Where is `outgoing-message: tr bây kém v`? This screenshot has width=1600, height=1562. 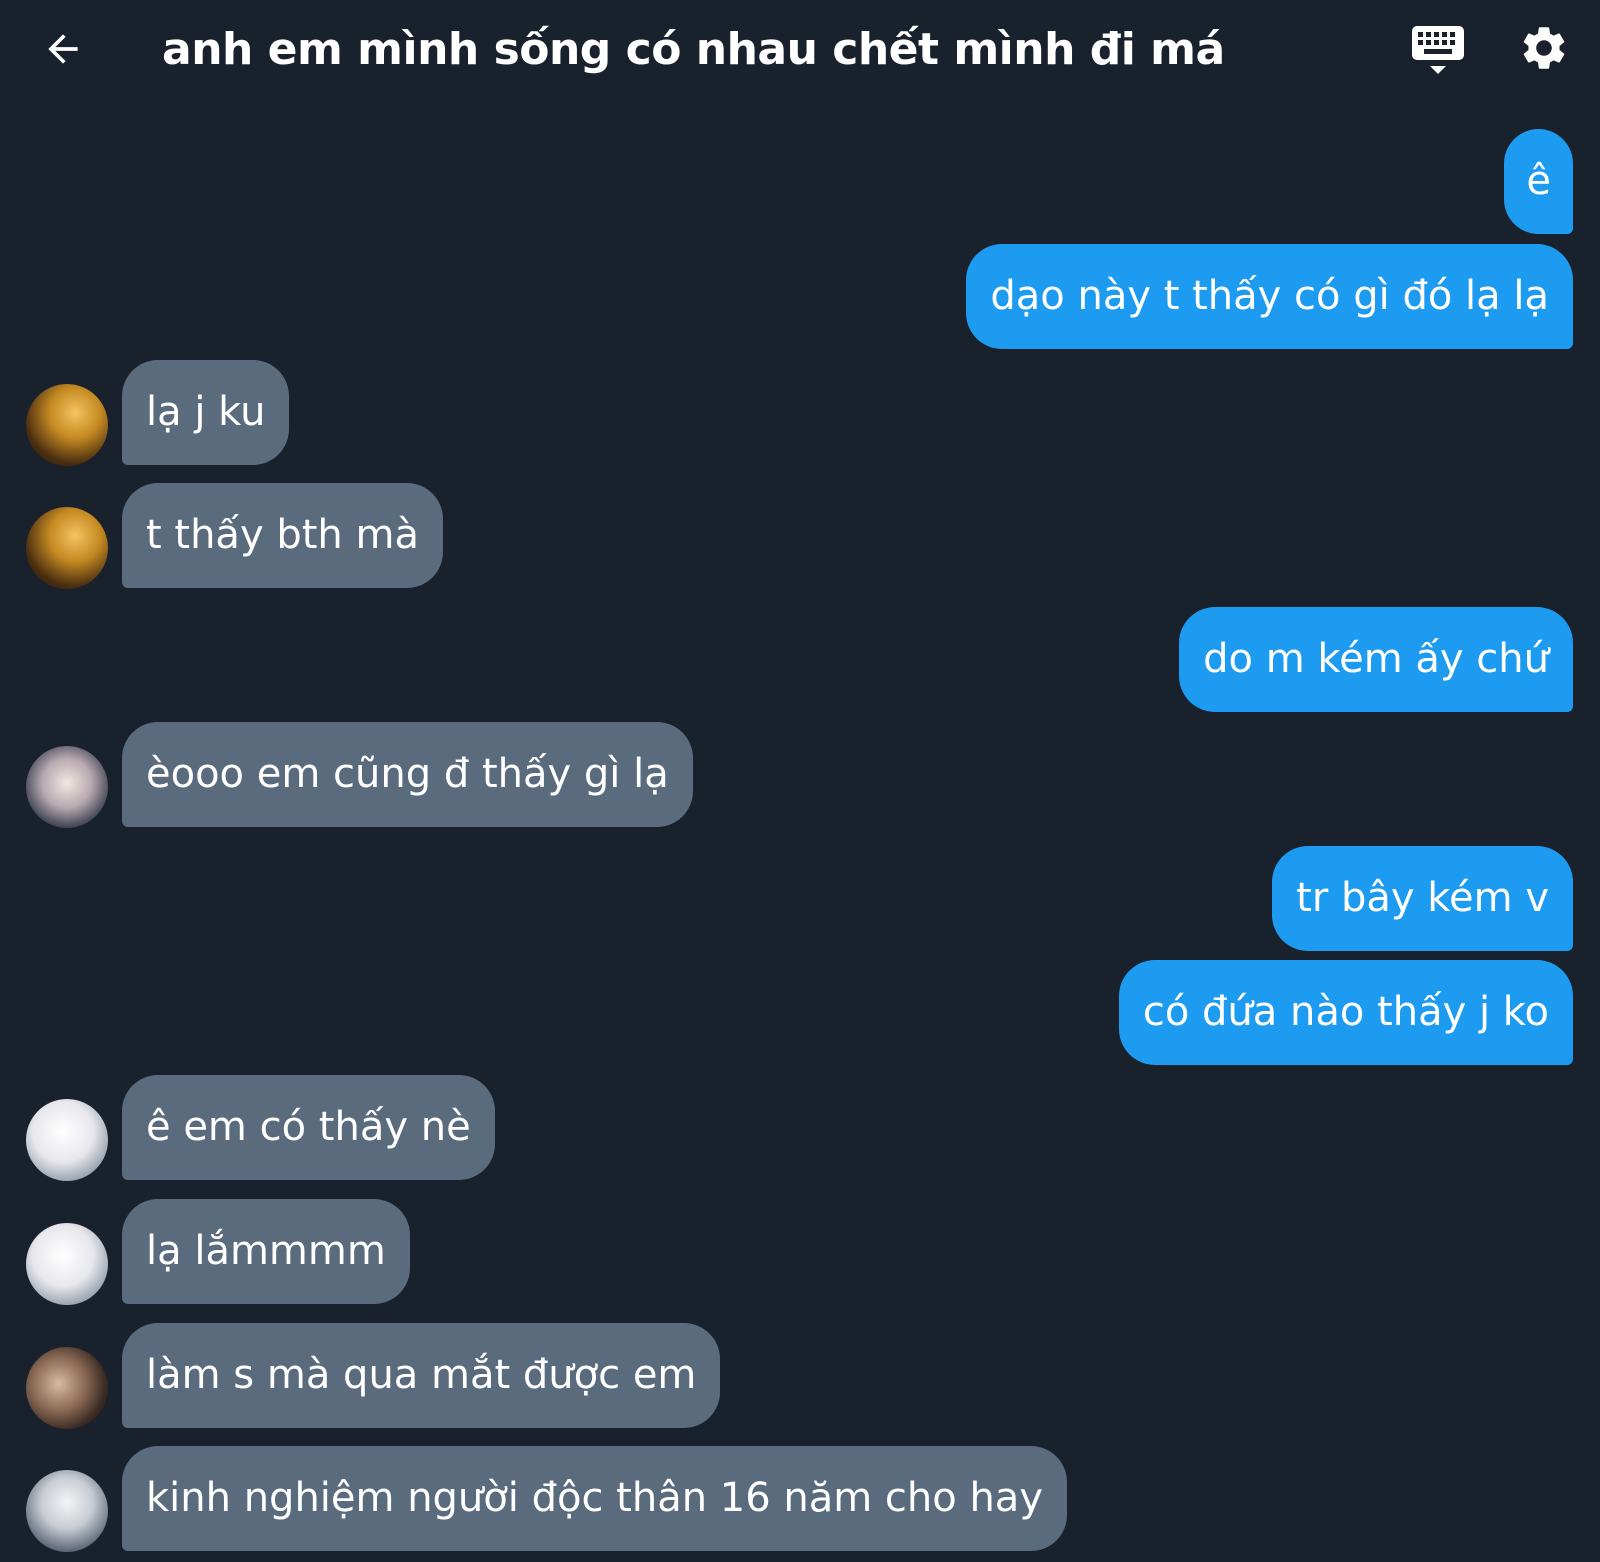
outgoing-message: tr bây kém v is located at coordinates (1422, 898).